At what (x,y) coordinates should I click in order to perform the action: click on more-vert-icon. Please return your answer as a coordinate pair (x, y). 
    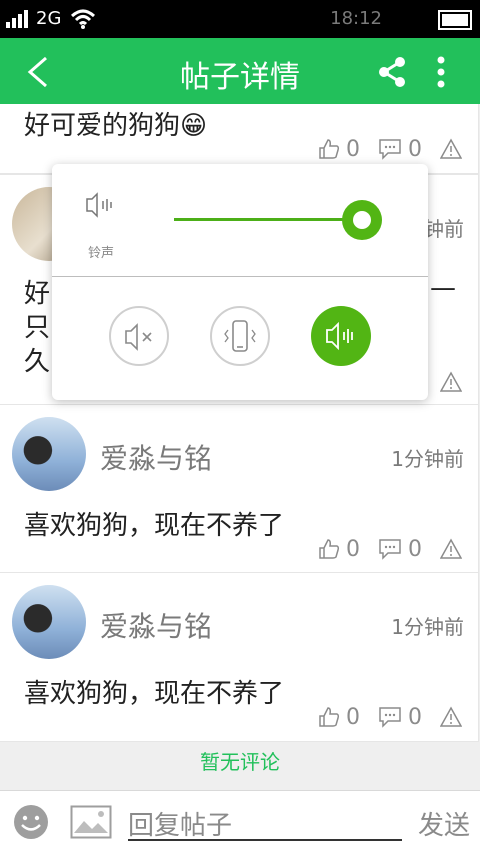
    Looking at the image, I should click on (441, 72).